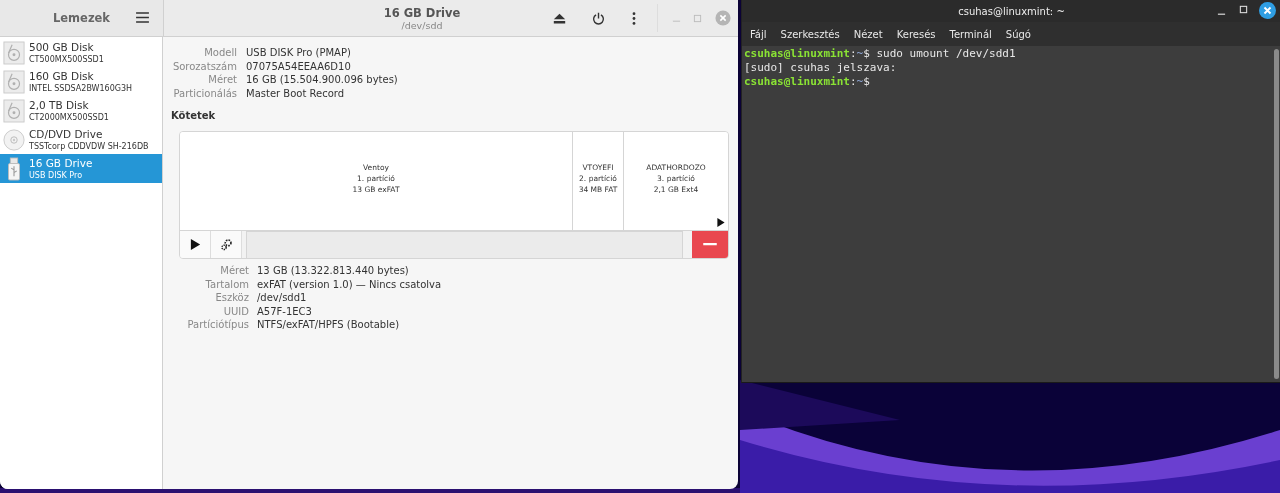 This screenshot has height=493, width=1280. I want to click on terminal-line: [sudo] csuhas jelszava:, so click(820, 68).